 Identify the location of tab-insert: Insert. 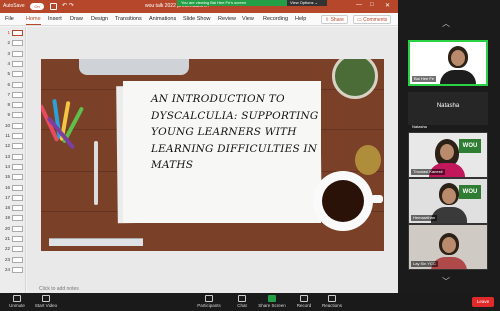
(55, 19).